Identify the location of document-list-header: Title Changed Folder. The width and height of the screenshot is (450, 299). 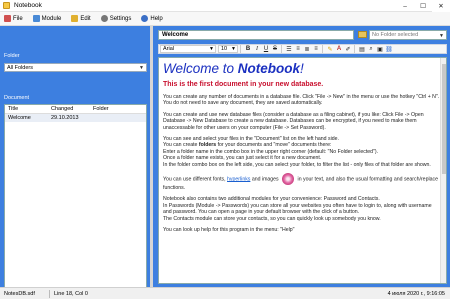
(75, 109).